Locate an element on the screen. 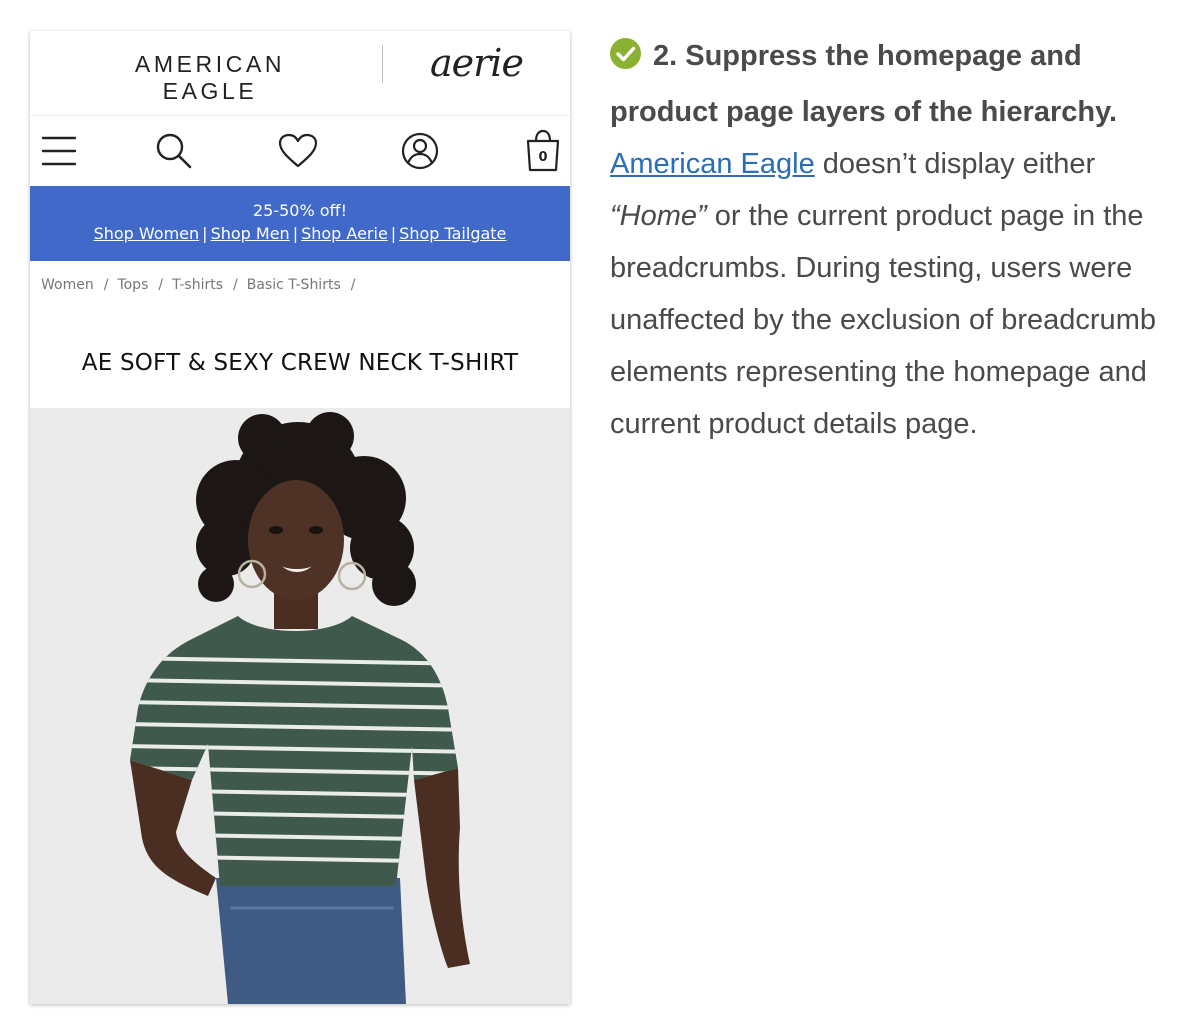 This screenshot has height=1034, width=1180. promo-headline: 25-50% off! is located at coordinates (299, 210).